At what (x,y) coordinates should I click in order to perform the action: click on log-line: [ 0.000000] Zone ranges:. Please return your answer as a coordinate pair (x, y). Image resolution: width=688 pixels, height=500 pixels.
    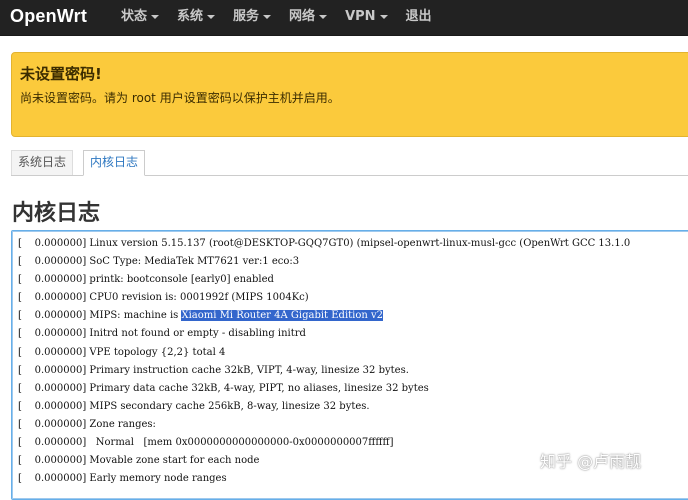
    Looking at the image, I should click on (324, 425).